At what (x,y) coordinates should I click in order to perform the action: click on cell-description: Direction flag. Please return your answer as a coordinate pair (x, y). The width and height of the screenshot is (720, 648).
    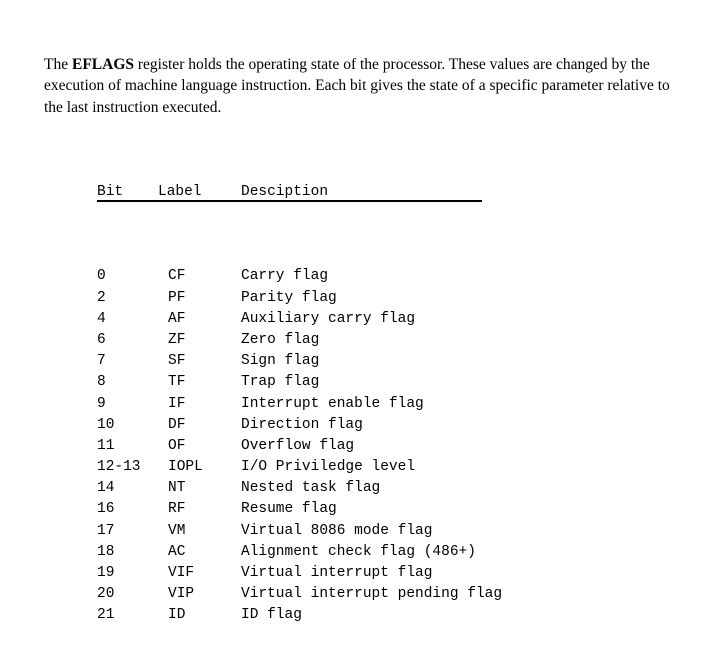
    Looking at the image, I should click on (302, 424).